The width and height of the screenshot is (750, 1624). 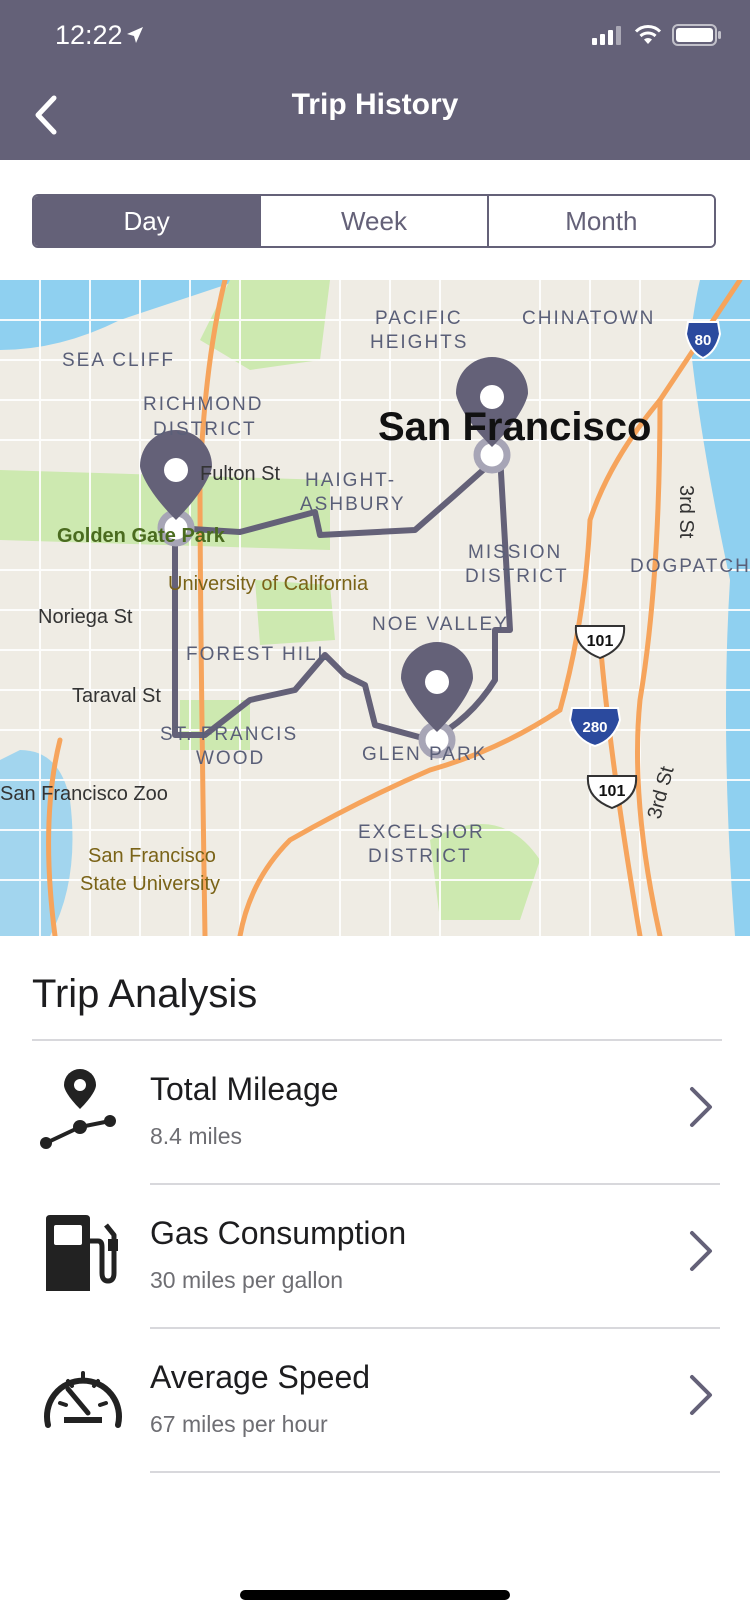 What do you see at coordinates (196, 1136) in the screenshot?
I see `row-subtitle: 8.4 miles` at bounding box center [196, 1136].